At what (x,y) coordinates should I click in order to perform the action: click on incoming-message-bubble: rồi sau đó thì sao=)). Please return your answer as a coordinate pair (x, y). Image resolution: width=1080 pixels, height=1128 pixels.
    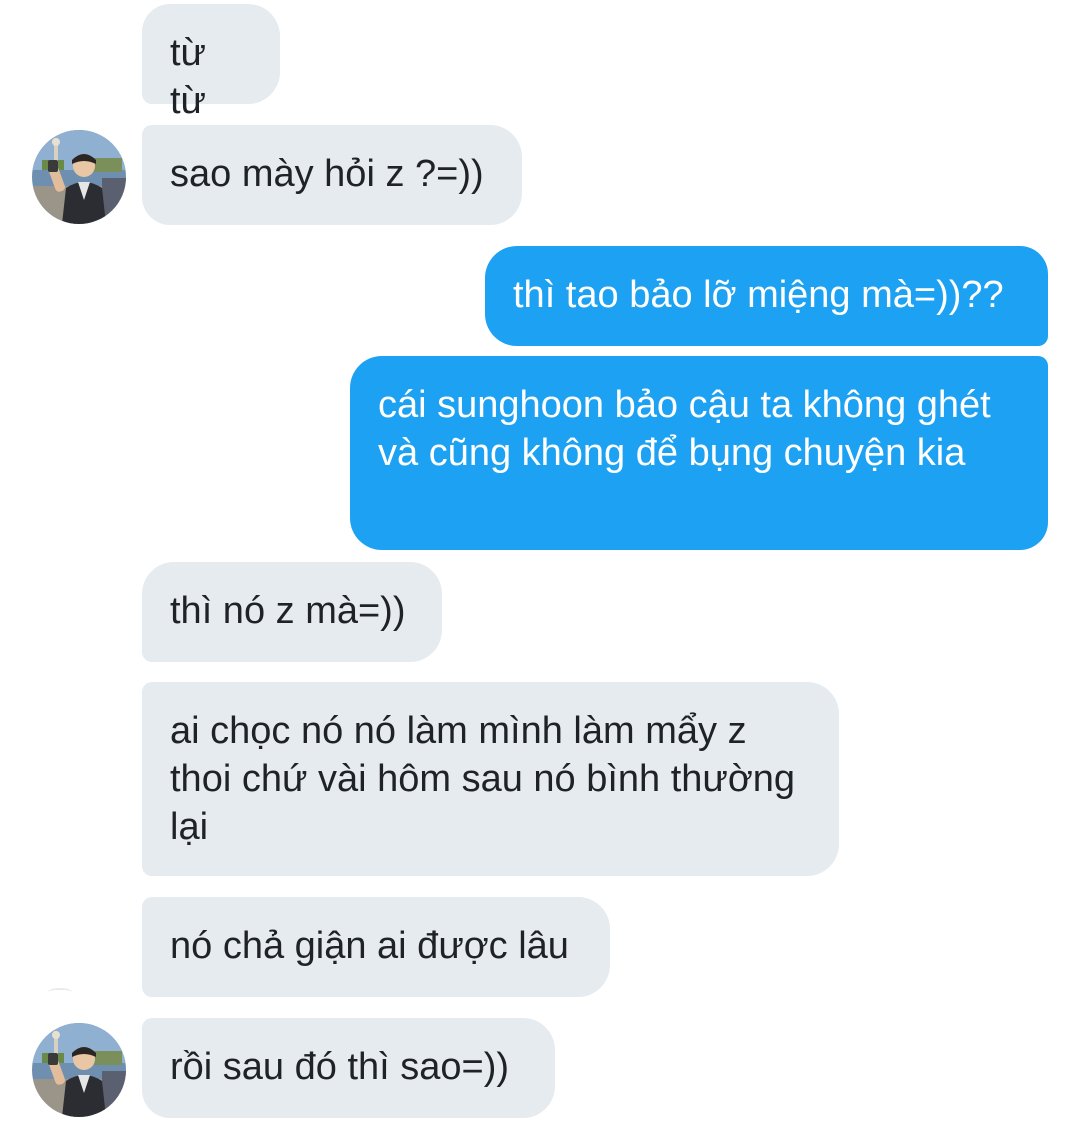
    Looking at the image, I should click on (348, 1068).